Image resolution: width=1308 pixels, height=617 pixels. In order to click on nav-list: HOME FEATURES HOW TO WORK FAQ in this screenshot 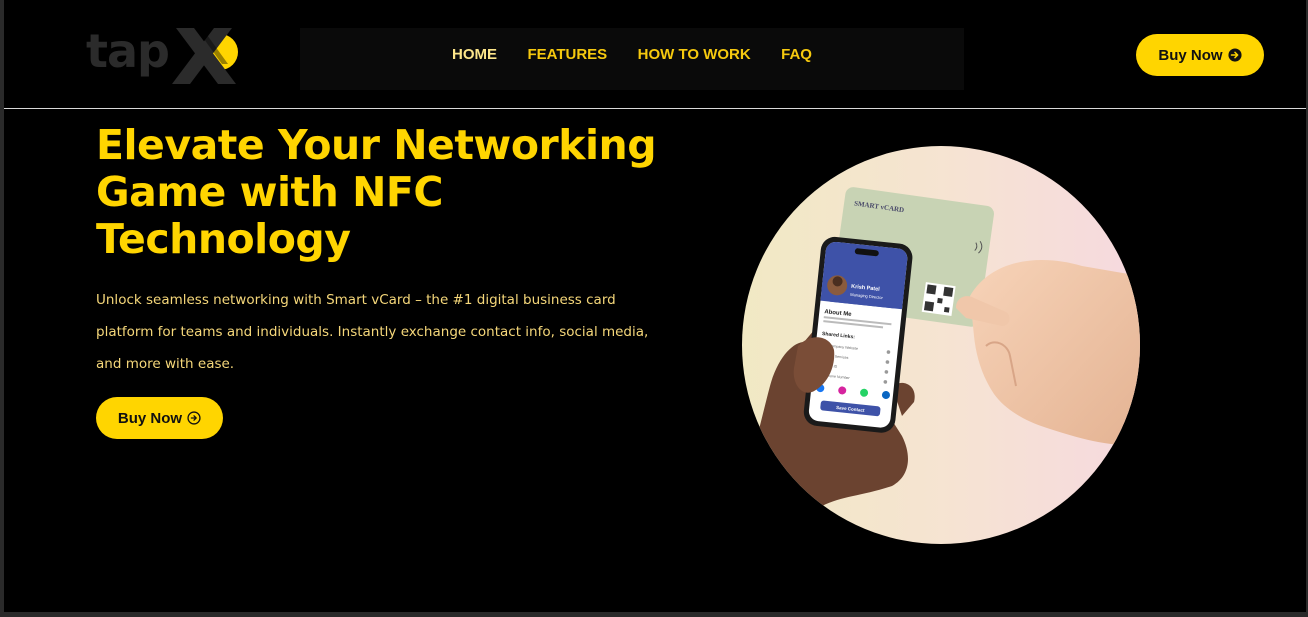, I will do `click(632, 55)`.